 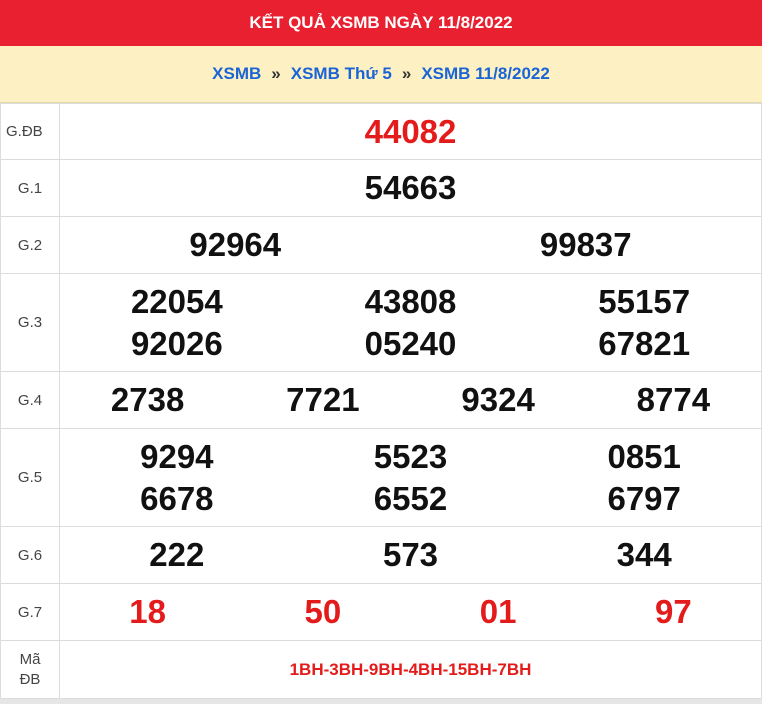 I want to click on prize-label: G.5, so click(x=30, y=477).